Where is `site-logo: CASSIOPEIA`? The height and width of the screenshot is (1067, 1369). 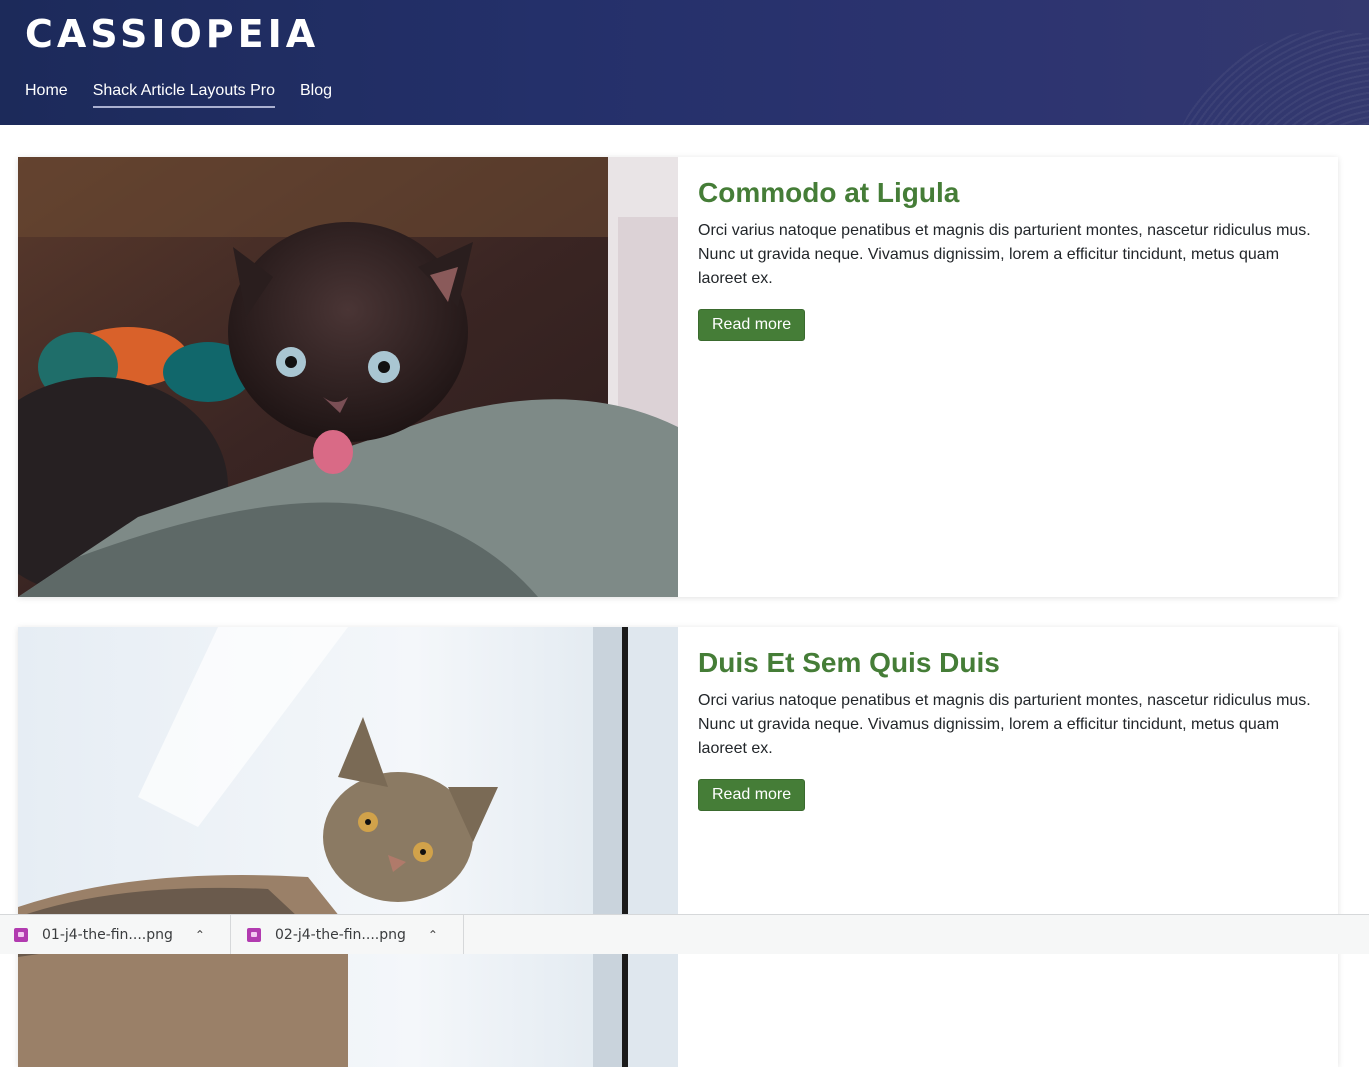 site-logo: CASSIOPEIA is located at coordinates (172, 34).